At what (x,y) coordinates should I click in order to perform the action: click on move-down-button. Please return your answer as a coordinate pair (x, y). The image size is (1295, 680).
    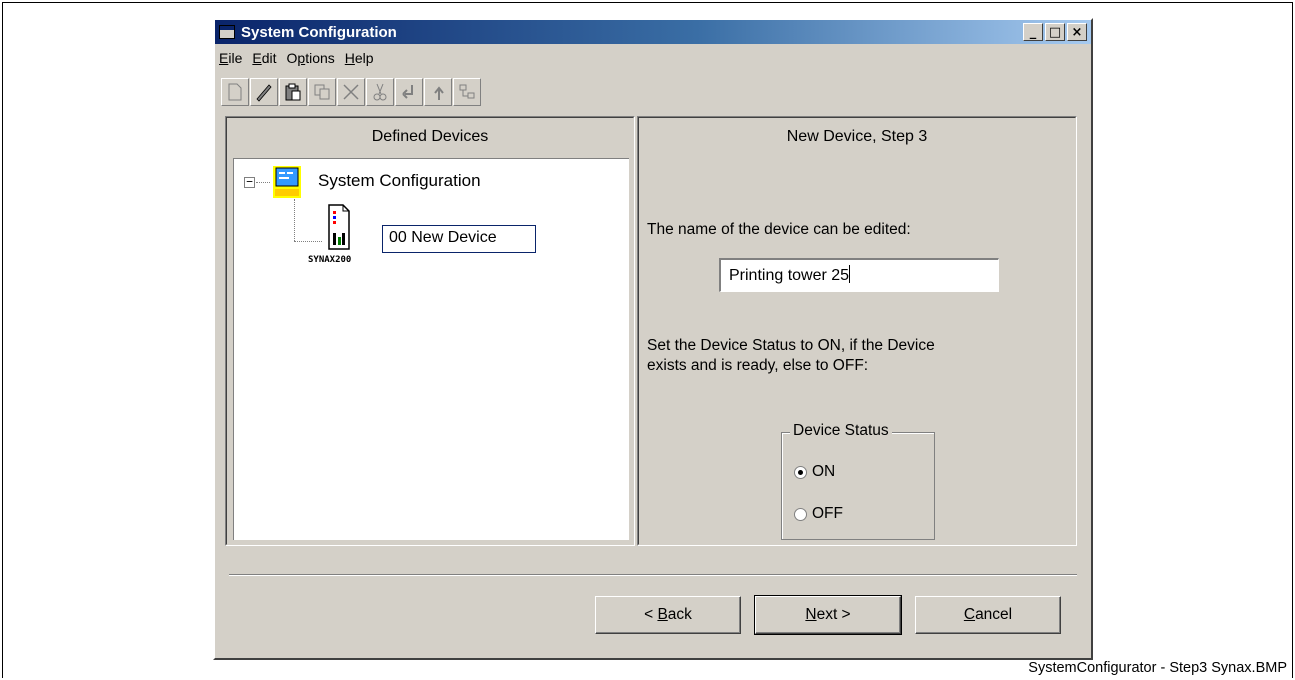
    Looking at the image, I should click on (409, 92).